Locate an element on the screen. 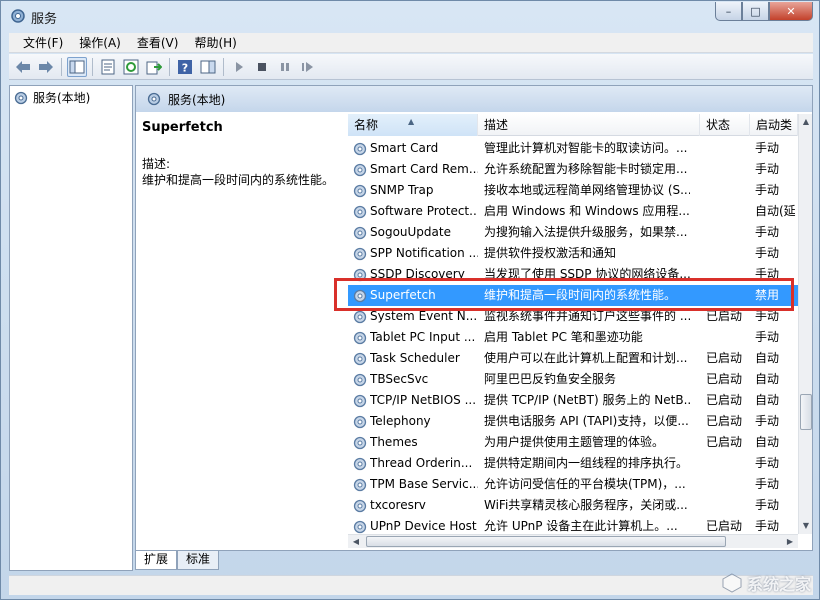 Image resolution: width=820 pixels, height=600 pixels. column-header-status: 状态 is located at coordinates (725, 125).